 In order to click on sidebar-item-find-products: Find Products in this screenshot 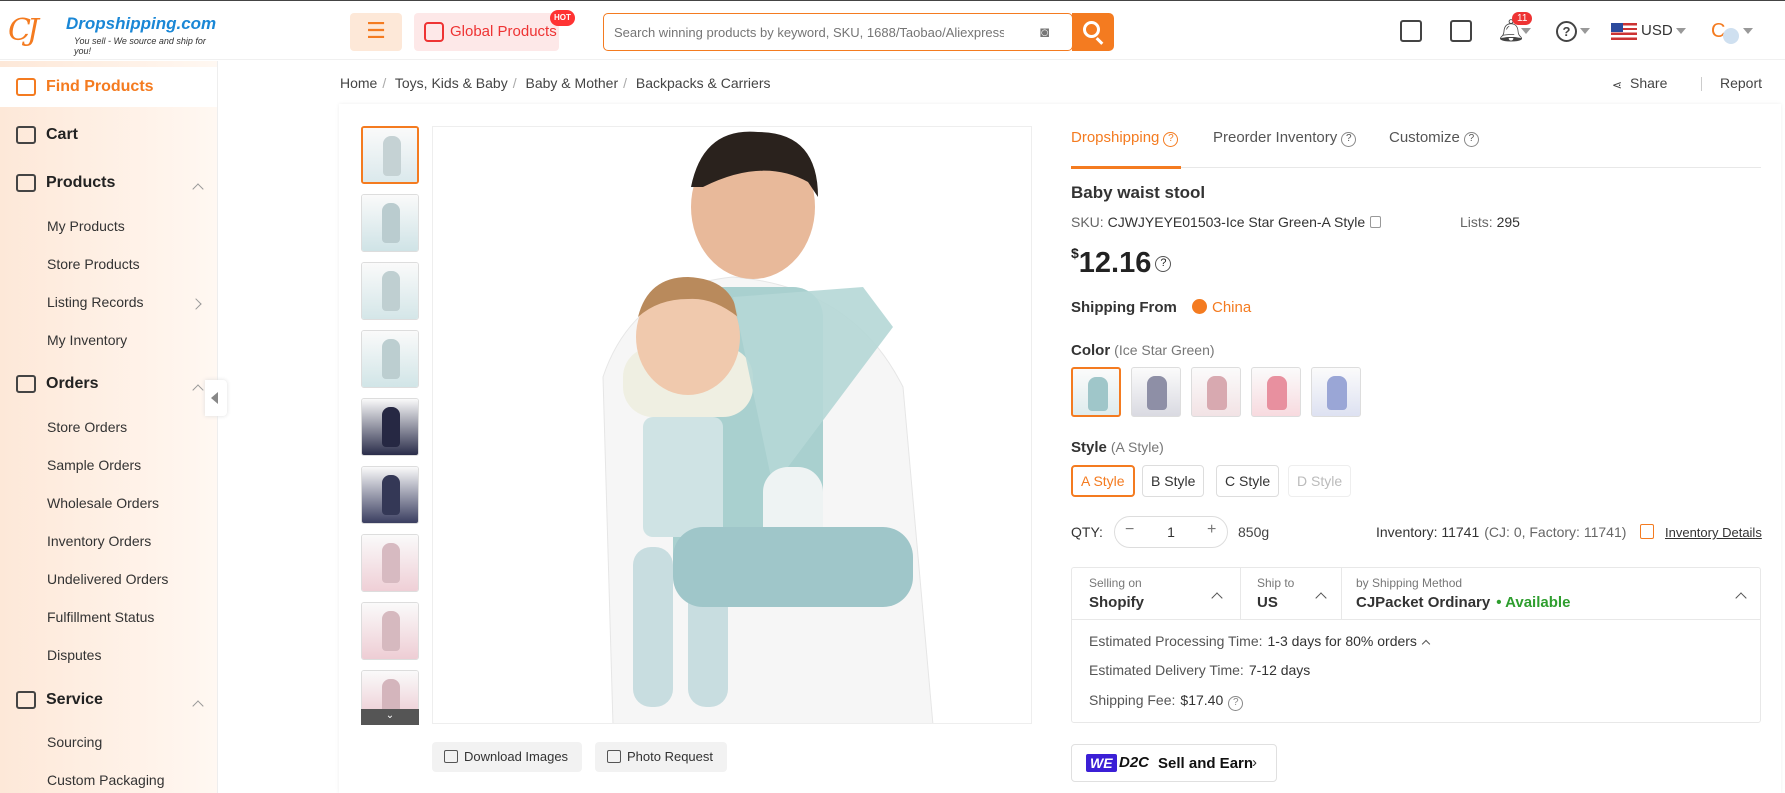, I will do `click(85, 87)`.